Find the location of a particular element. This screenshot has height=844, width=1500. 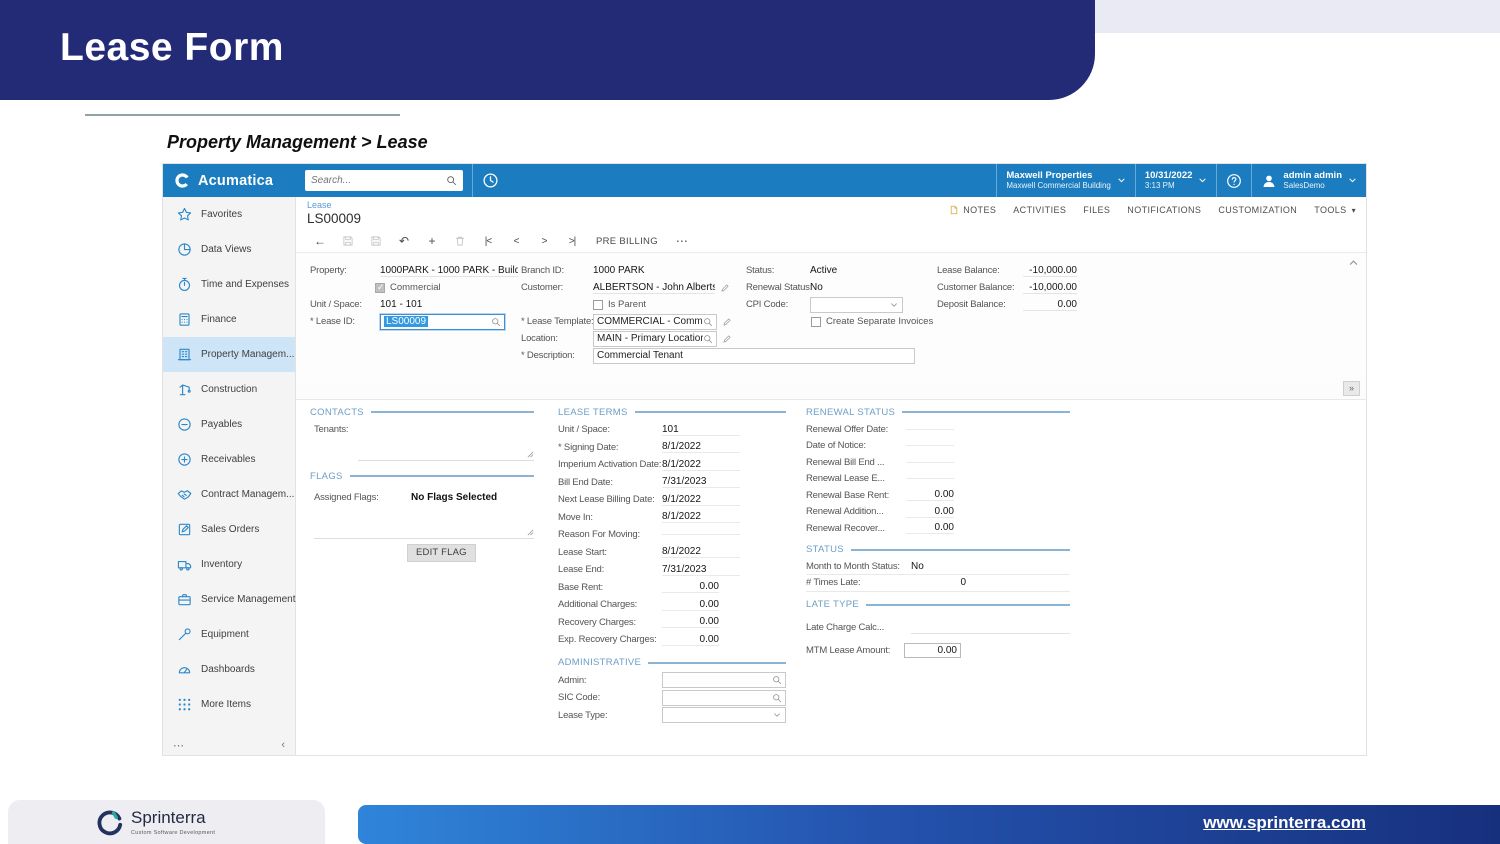

save-close-button is located at coordinates (376, 241).